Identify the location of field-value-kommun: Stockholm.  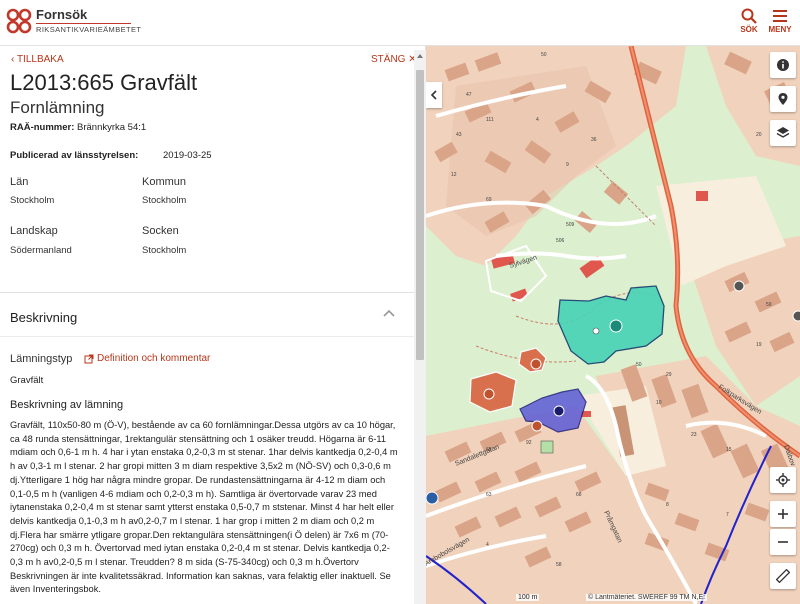
(164, 200).